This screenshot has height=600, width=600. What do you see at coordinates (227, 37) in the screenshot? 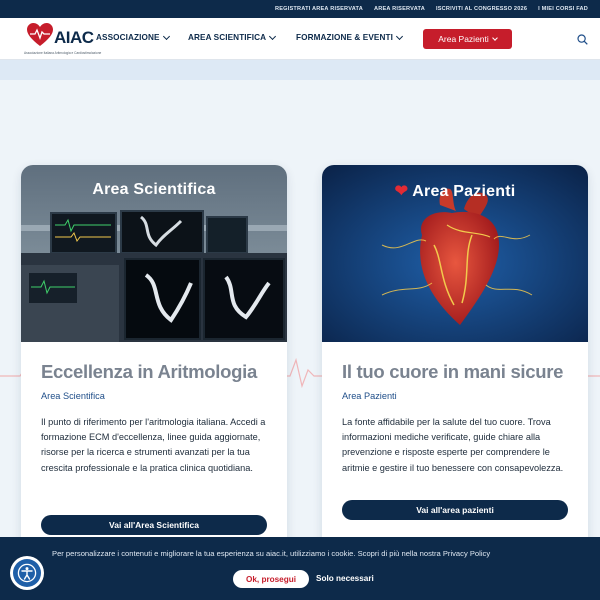
I see `nav-label: AREA SCIENTIFICA` at bounding box center [227, 37].